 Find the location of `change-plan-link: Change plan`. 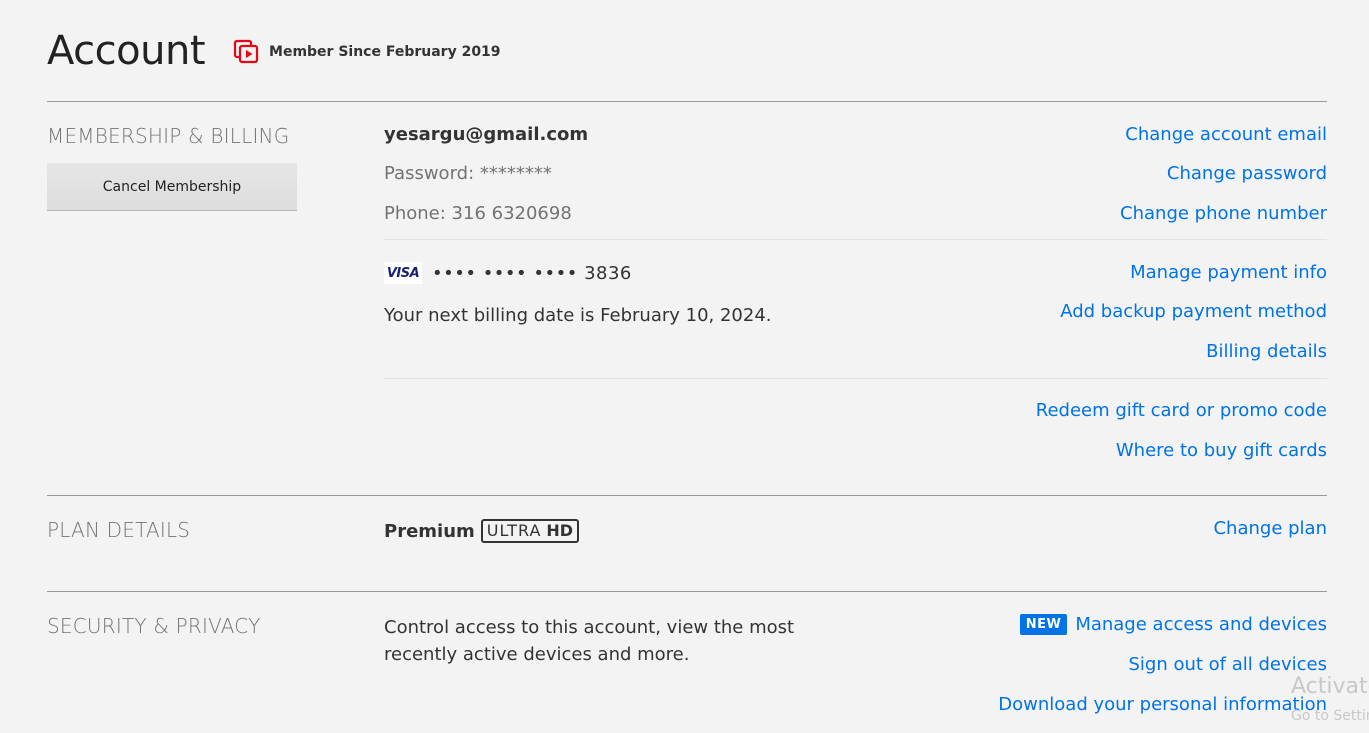

change-plan-link: Change plan is located at coordinates (1270, 528).